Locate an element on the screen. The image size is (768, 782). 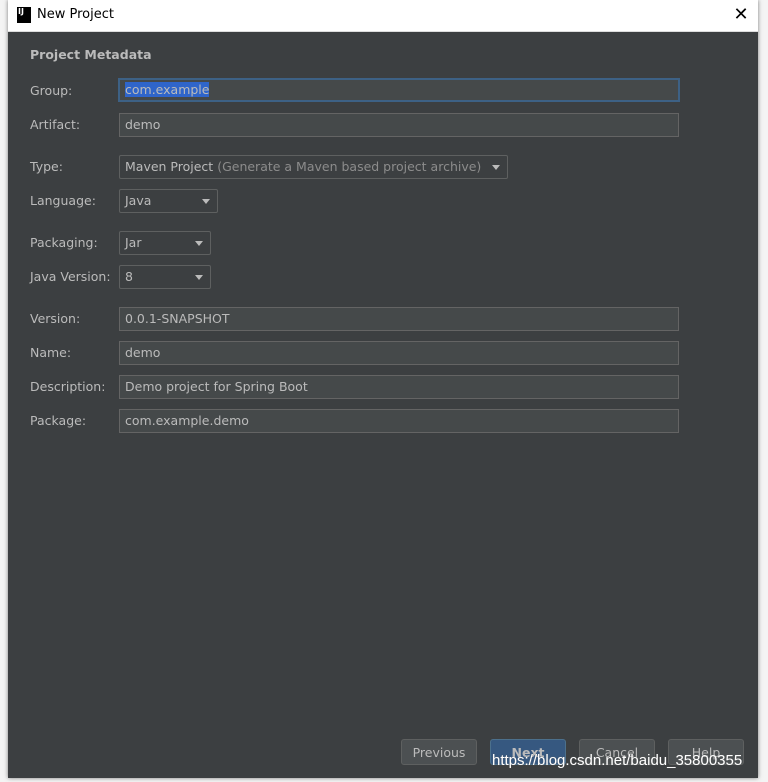
name-input: demo is located at coordinates (399, 353).